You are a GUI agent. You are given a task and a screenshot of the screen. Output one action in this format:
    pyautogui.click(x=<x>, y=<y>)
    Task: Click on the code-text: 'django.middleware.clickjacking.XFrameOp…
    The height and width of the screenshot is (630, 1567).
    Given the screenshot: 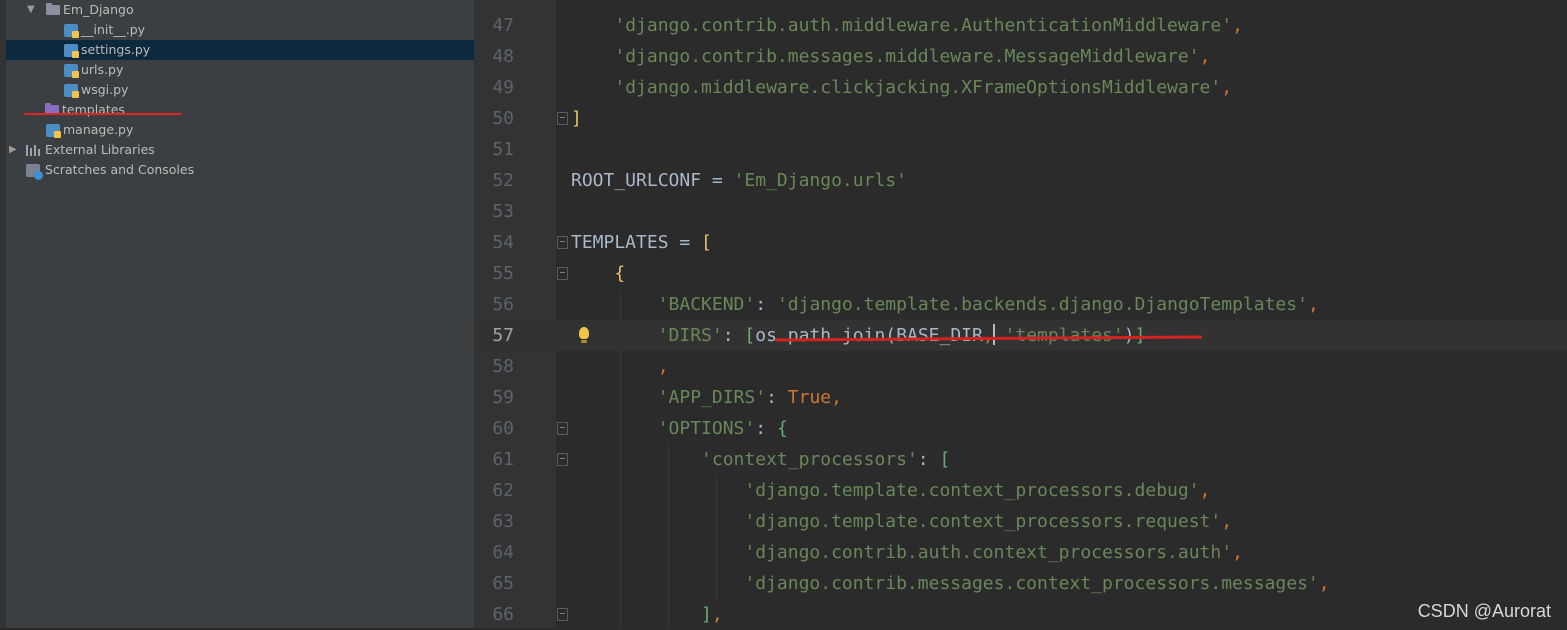 What is the action you would take?
    pyautogui.click(x=923, y=87)
    